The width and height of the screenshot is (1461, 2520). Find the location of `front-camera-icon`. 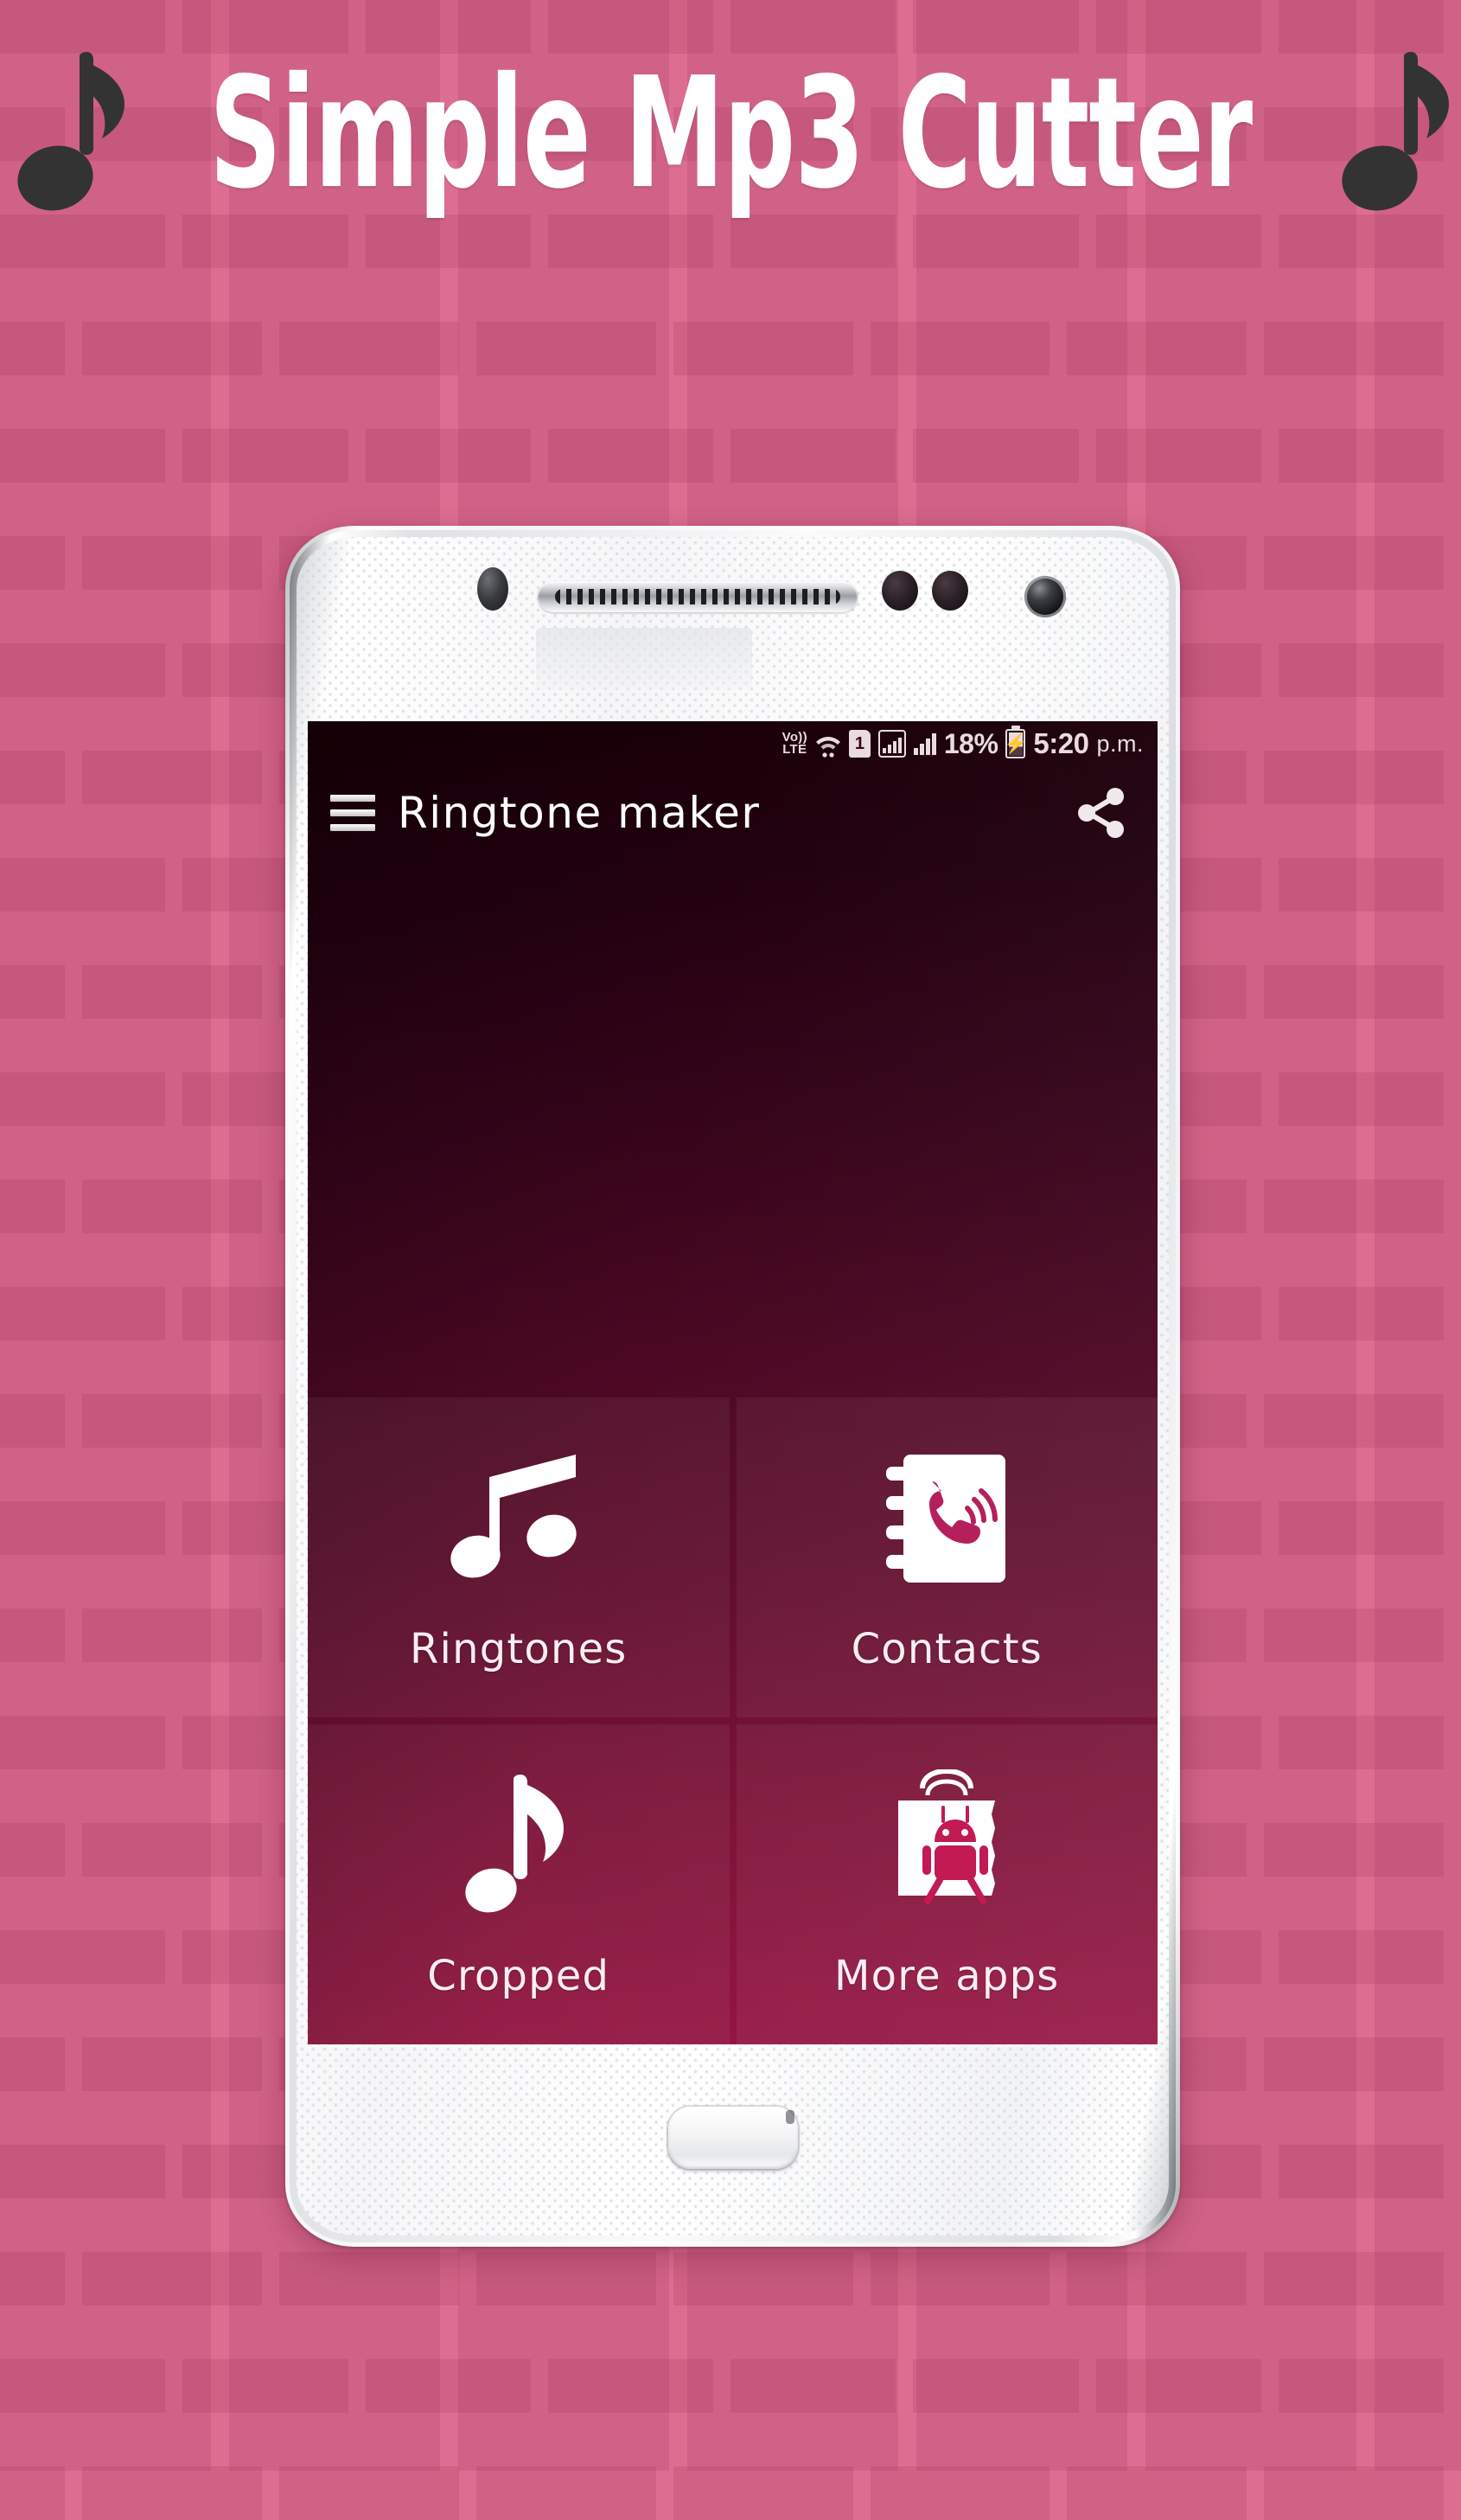

front-camera-icon is located at coordinates (1045, 596).